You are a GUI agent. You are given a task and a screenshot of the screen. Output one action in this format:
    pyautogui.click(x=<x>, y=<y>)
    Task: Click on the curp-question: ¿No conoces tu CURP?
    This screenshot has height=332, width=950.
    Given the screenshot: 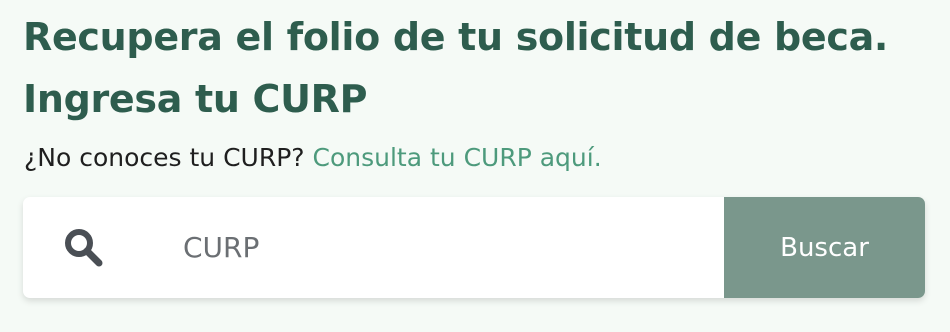 What is the action you would take?
    pyautogui.click(x=164, y=157)
    